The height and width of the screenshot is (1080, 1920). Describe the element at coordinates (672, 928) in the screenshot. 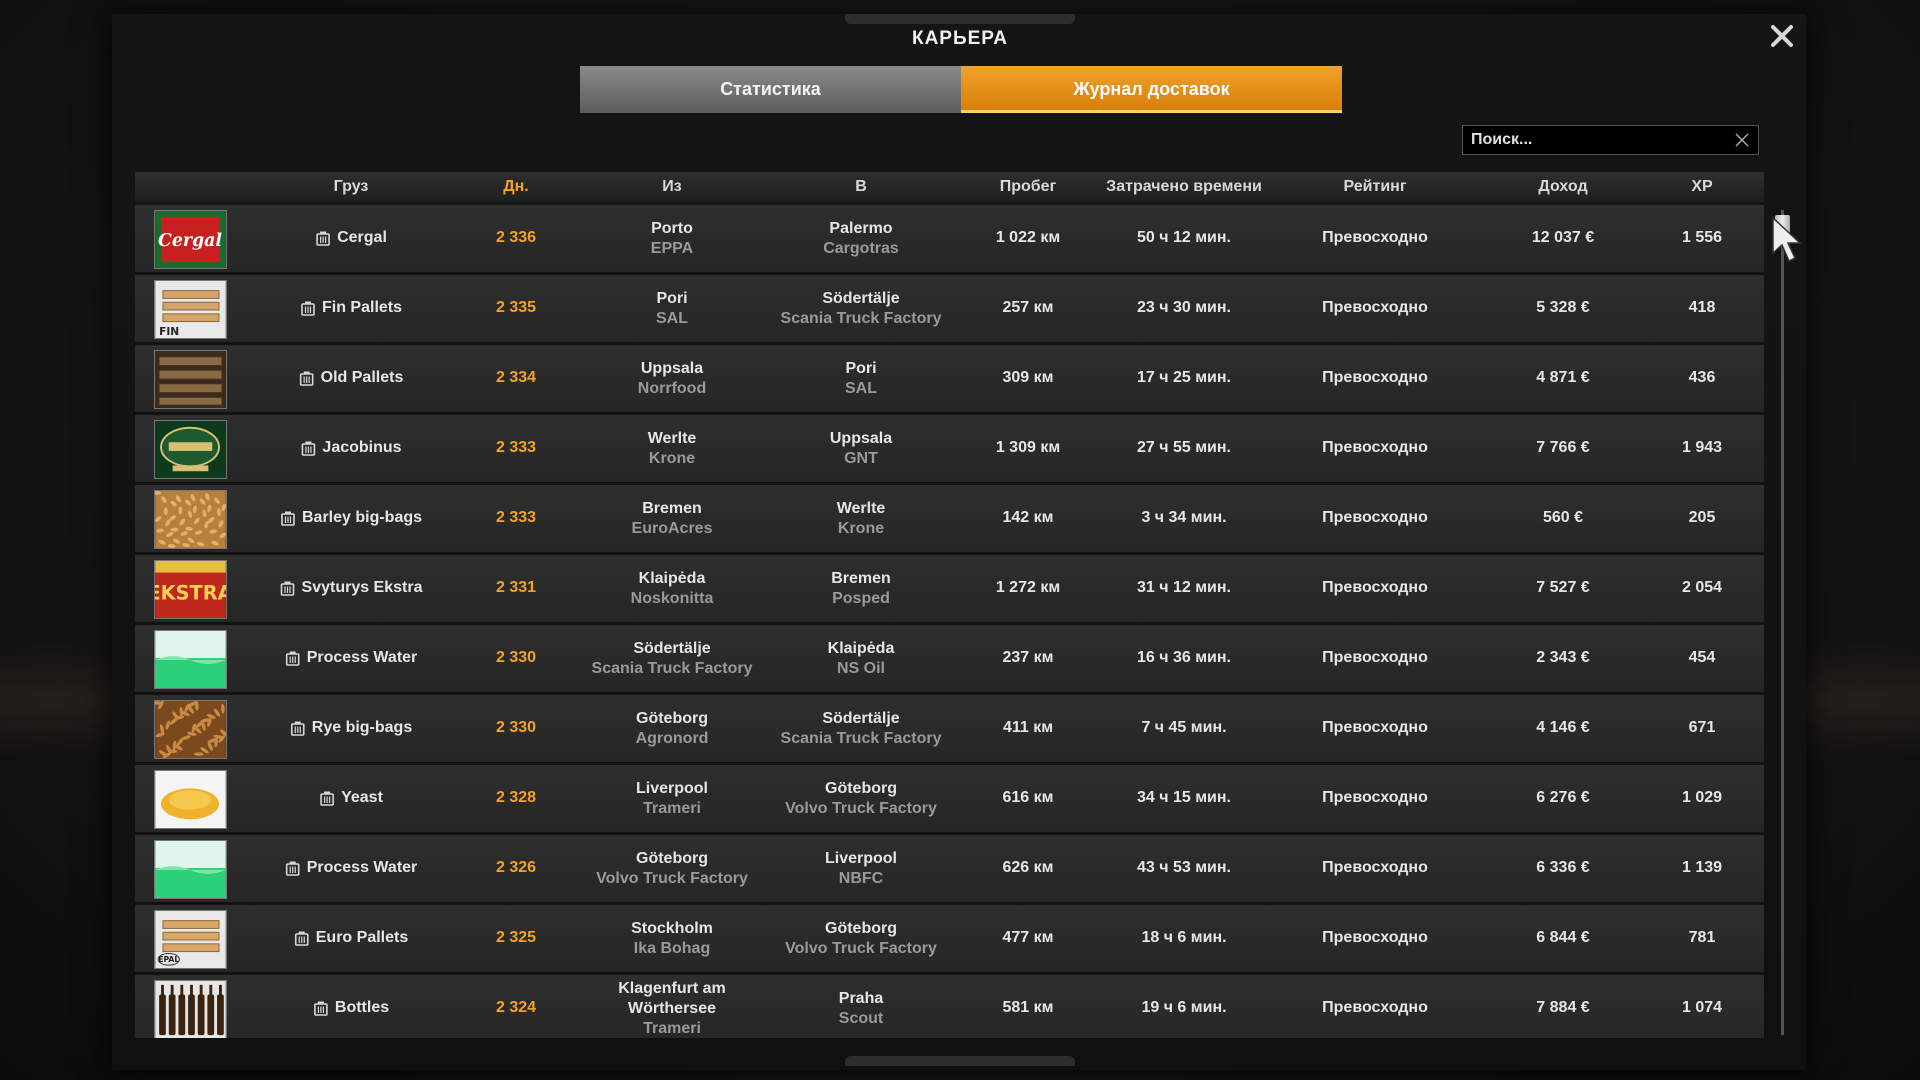

I see `from-city: Stockholm` at that location.